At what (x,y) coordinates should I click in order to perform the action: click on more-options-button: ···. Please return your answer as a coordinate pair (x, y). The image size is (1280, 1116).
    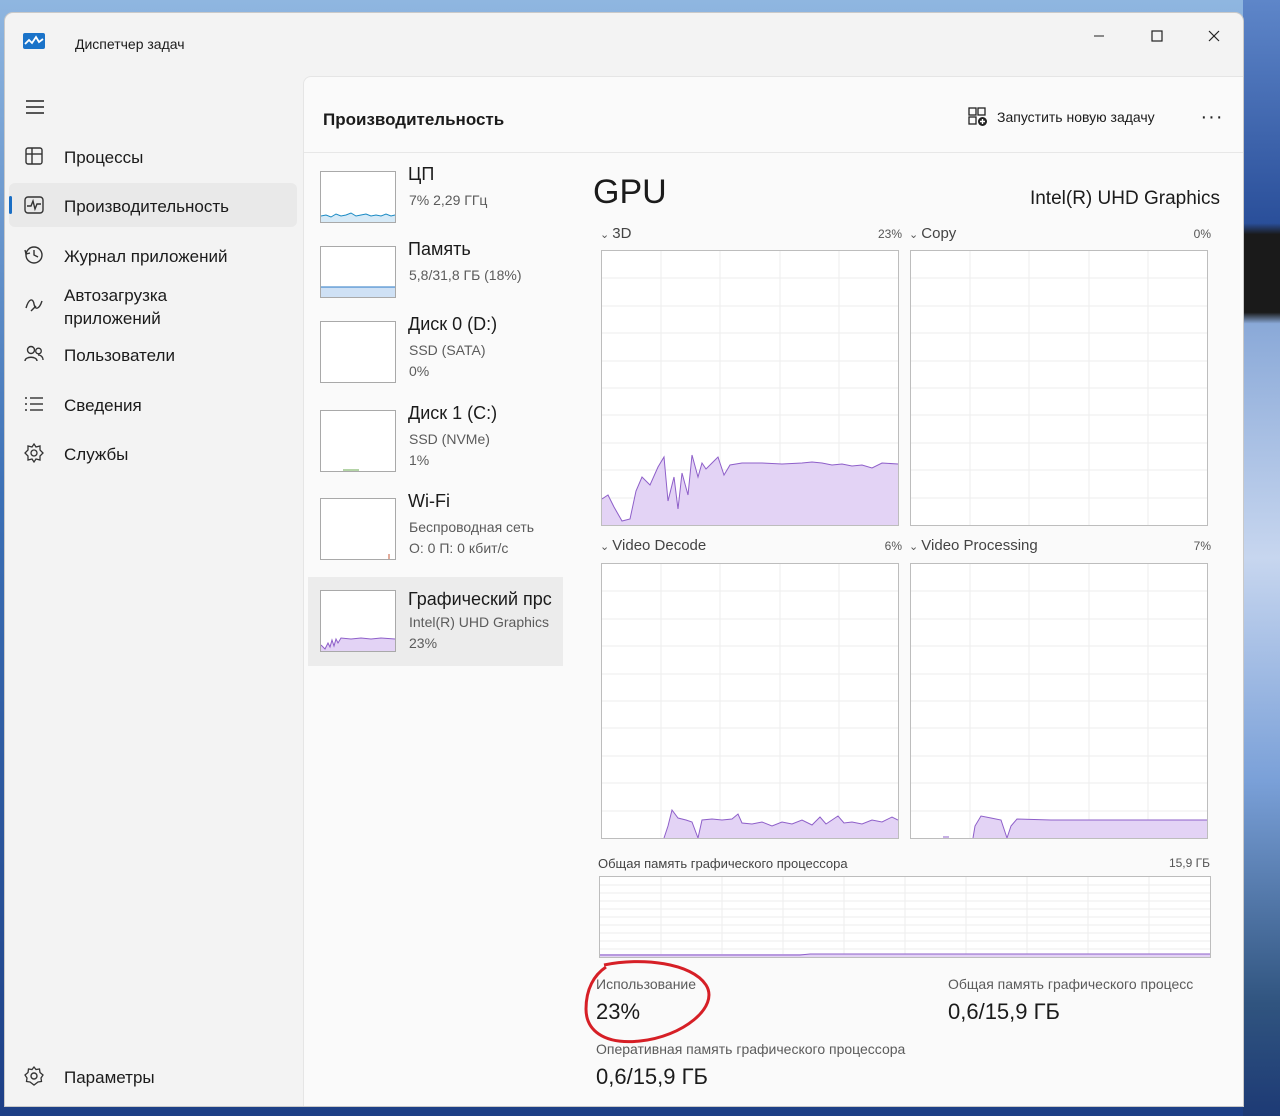
    Looking at the image, I should click on (1212, 117).